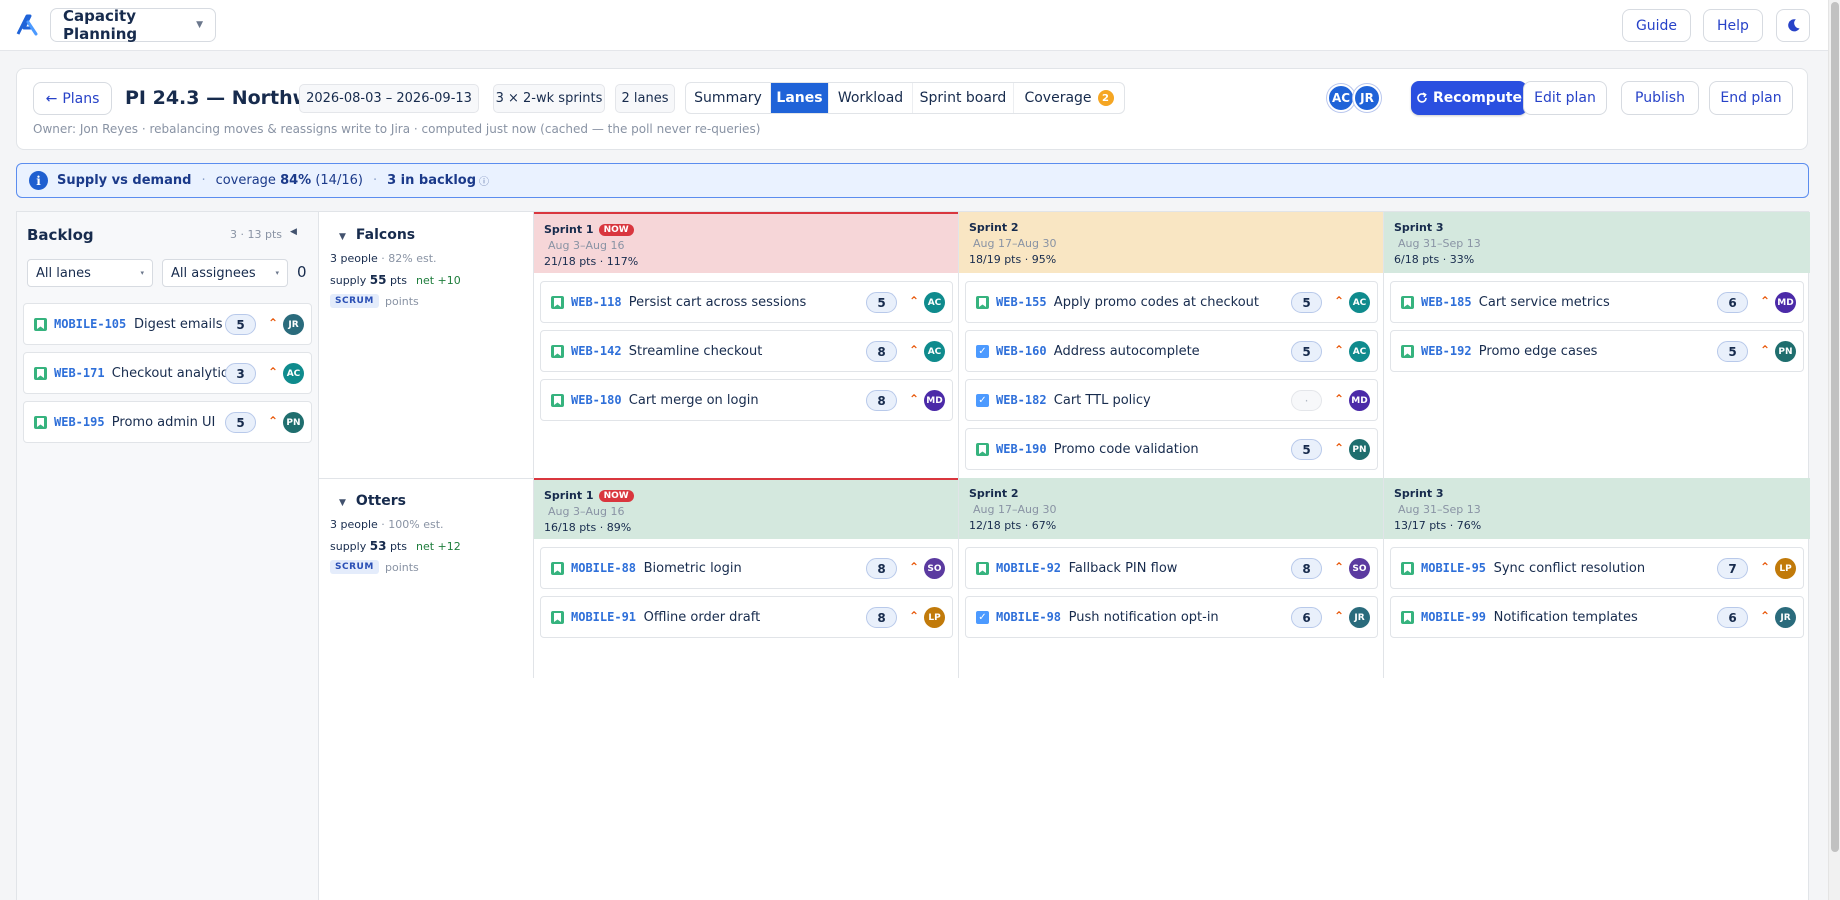 Image resolution: width=1840 pixels, height=900 pixels. I want to click on issue-key: WEB-195, so click(79, 422).